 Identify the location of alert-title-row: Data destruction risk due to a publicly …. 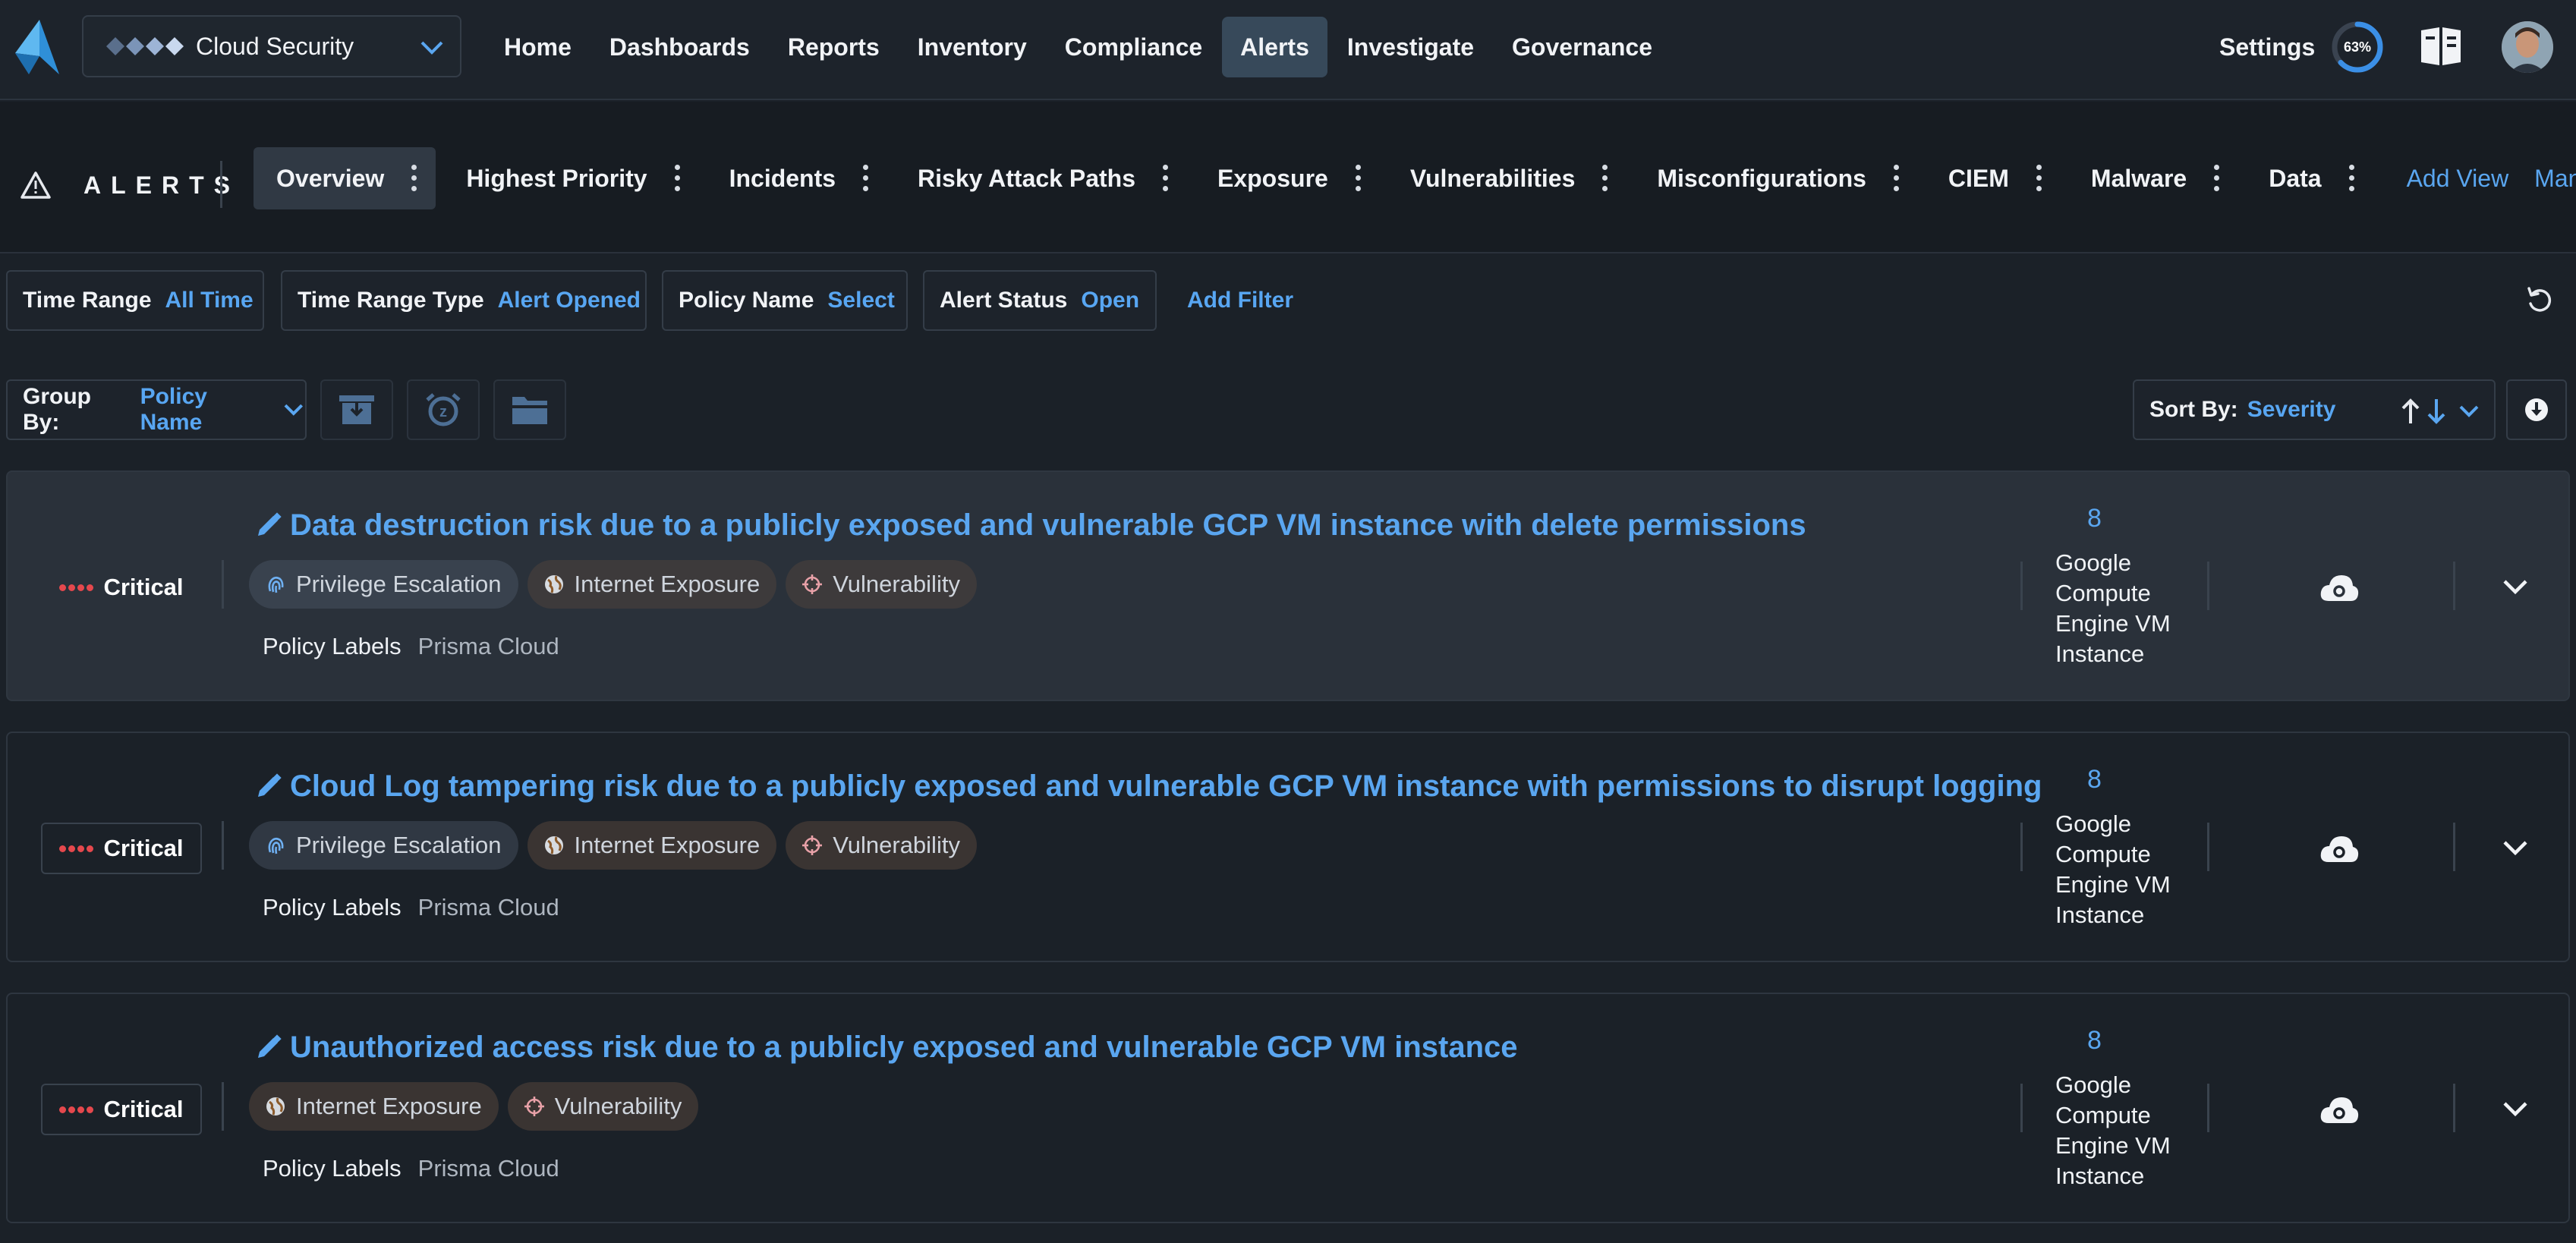
(1030, 525).